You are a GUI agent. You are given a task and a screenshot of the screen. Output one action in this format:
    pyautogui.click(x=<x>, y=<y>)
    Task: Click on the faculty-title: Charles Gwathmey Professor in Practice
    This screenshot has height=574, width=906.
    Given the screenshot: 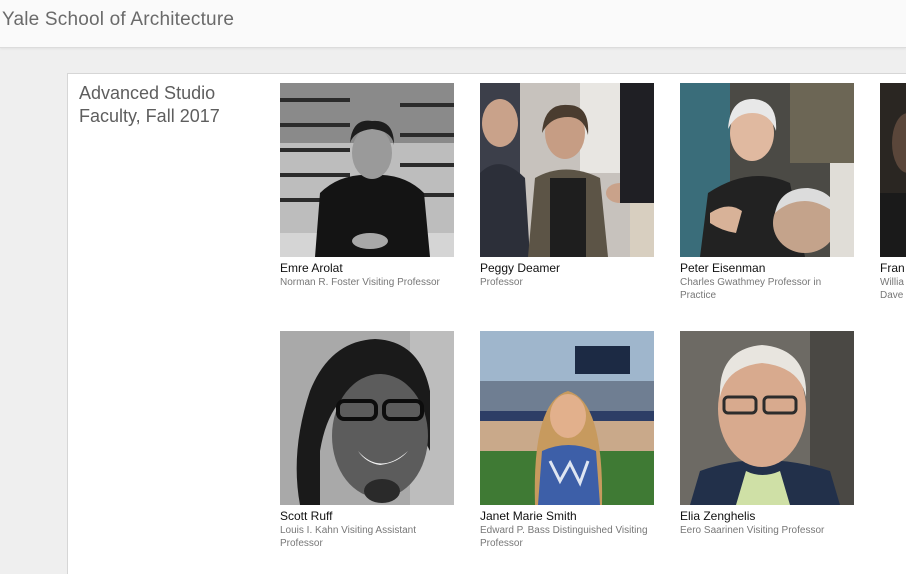 What is the action you would take?
    pyautogui.click(x=751, y=289)
    